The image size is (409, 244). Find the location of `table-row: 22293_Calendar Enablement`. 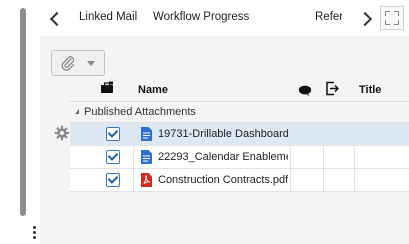

table-row: 22293_Calendar Enablement is located at coordinates (239, 157).